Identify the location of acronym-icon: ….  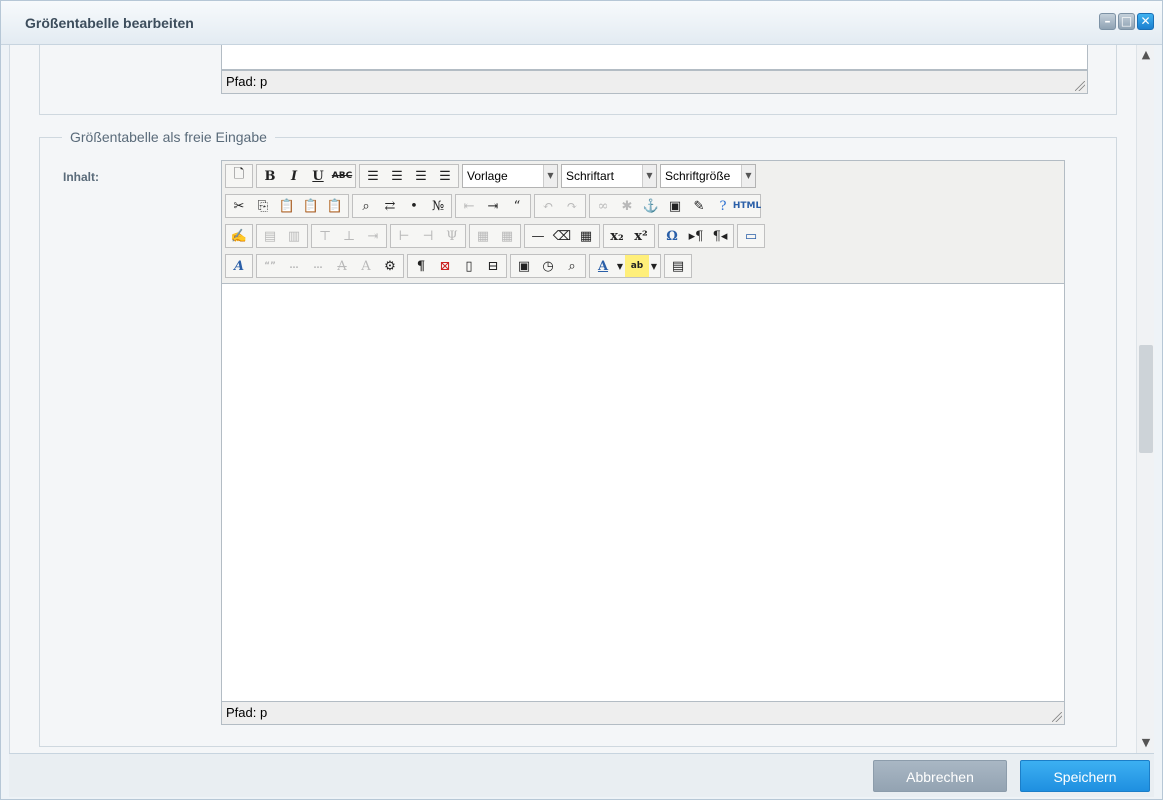
(318, 266).